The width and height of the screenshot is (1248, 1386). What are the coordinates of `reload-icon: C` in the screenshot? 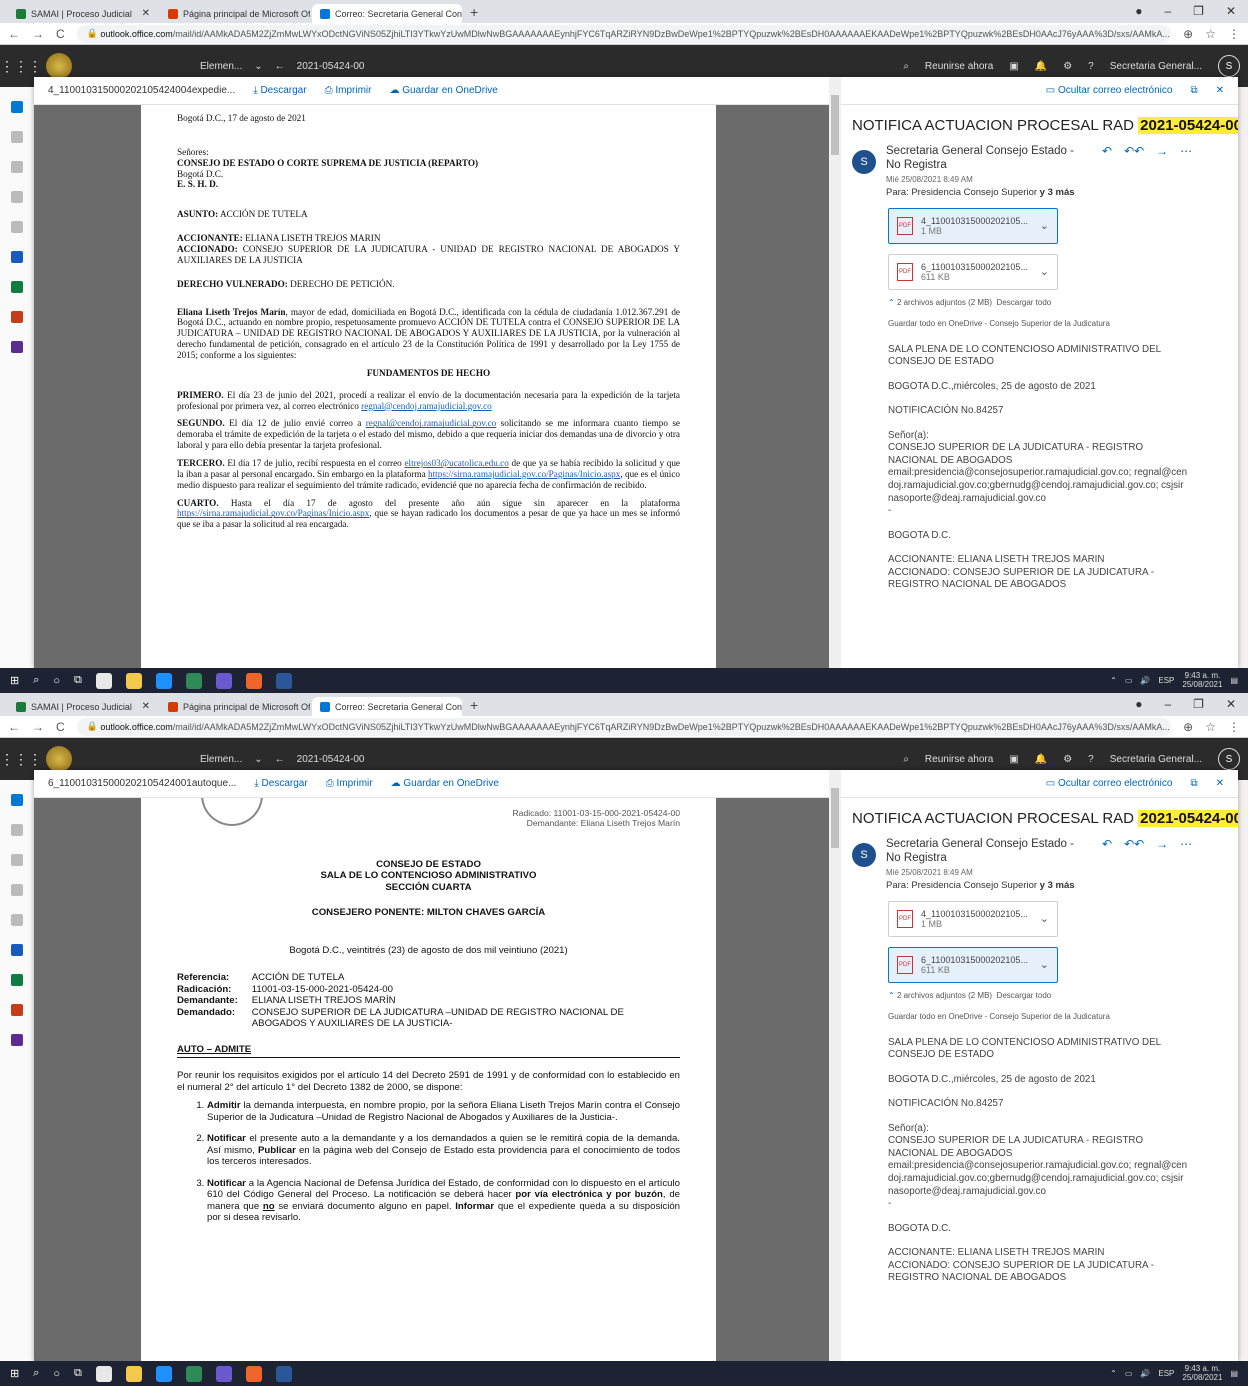 It's located at (60, 34).